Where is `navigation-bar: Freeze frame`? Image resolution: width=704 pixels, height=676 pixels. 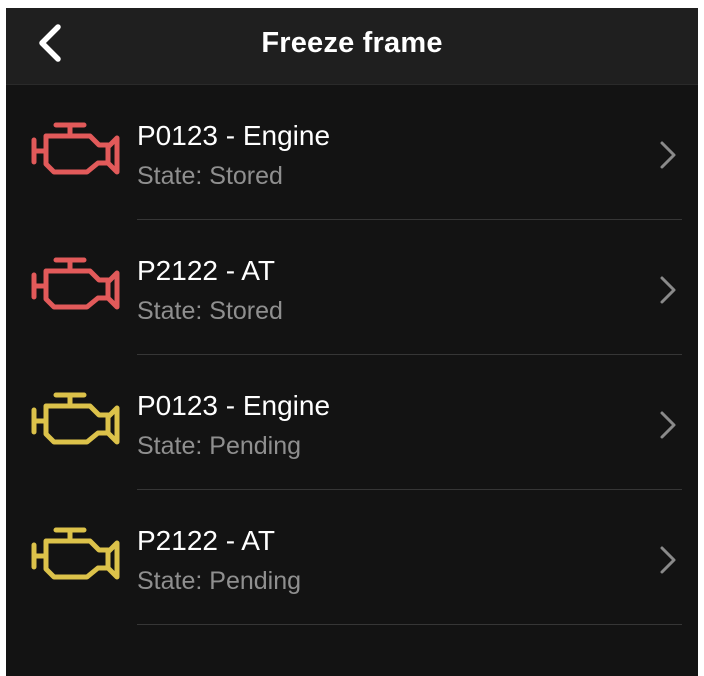 navigation-bar: Freeze frame is located at coordinates (352, 46).